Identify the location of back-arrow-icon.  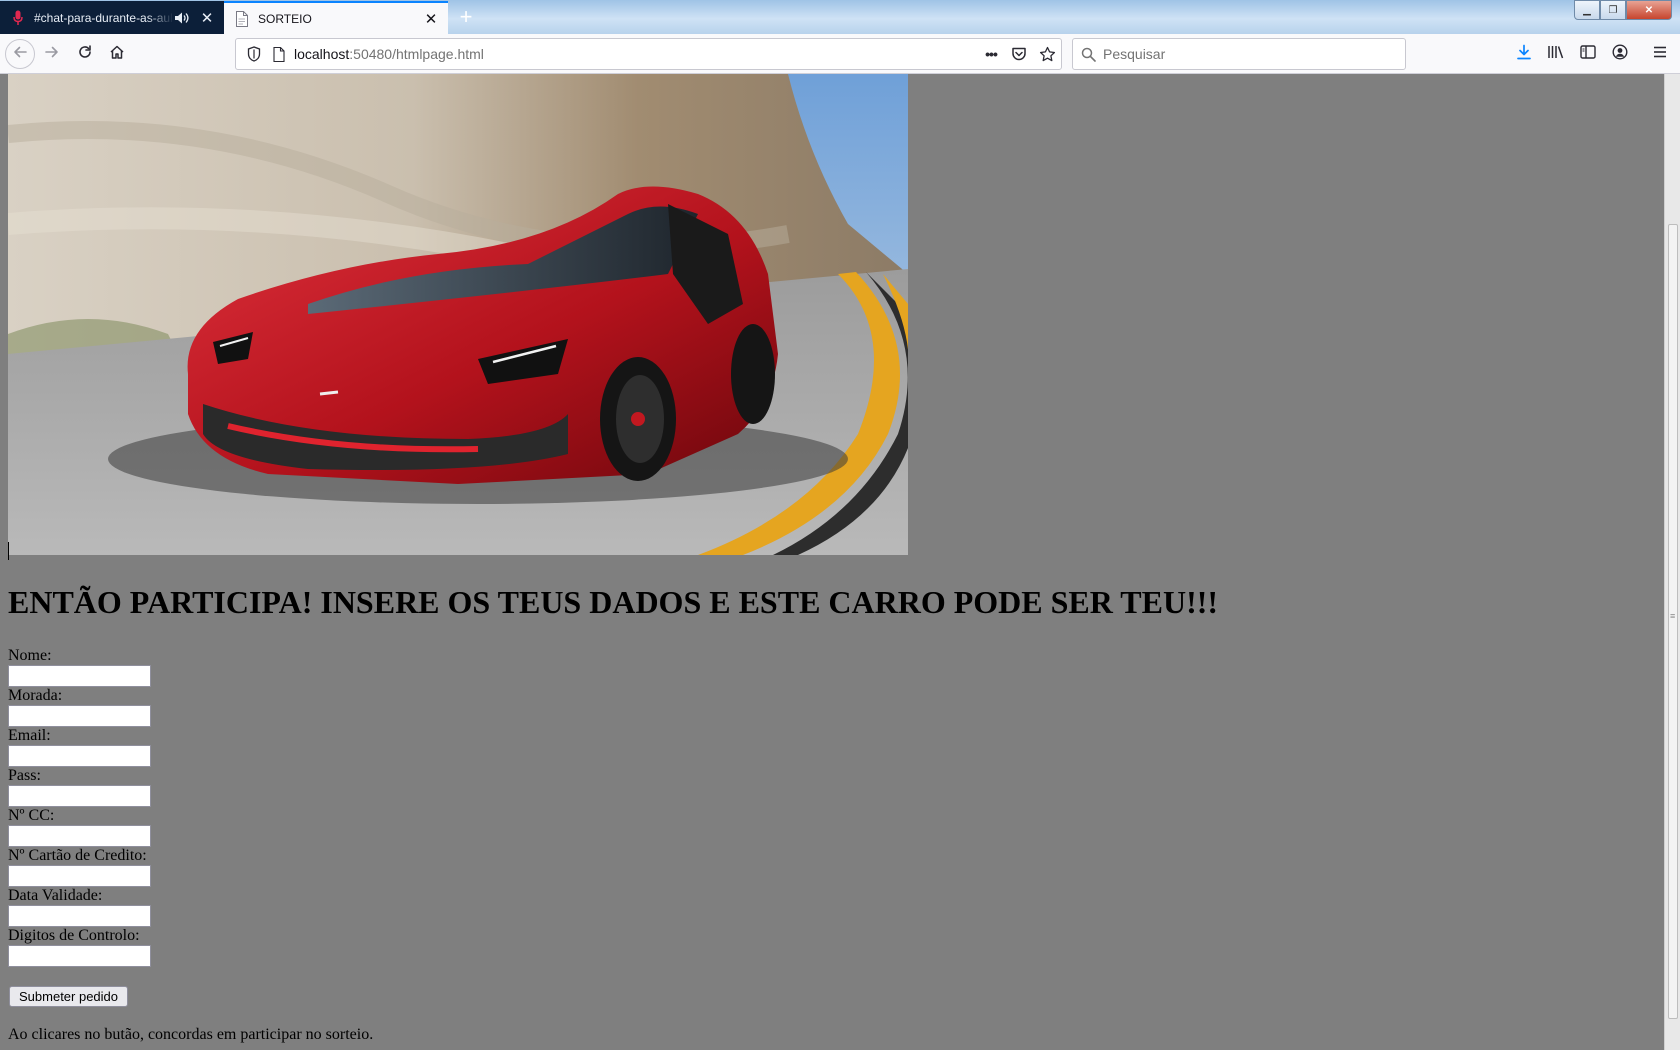
(20, 54).